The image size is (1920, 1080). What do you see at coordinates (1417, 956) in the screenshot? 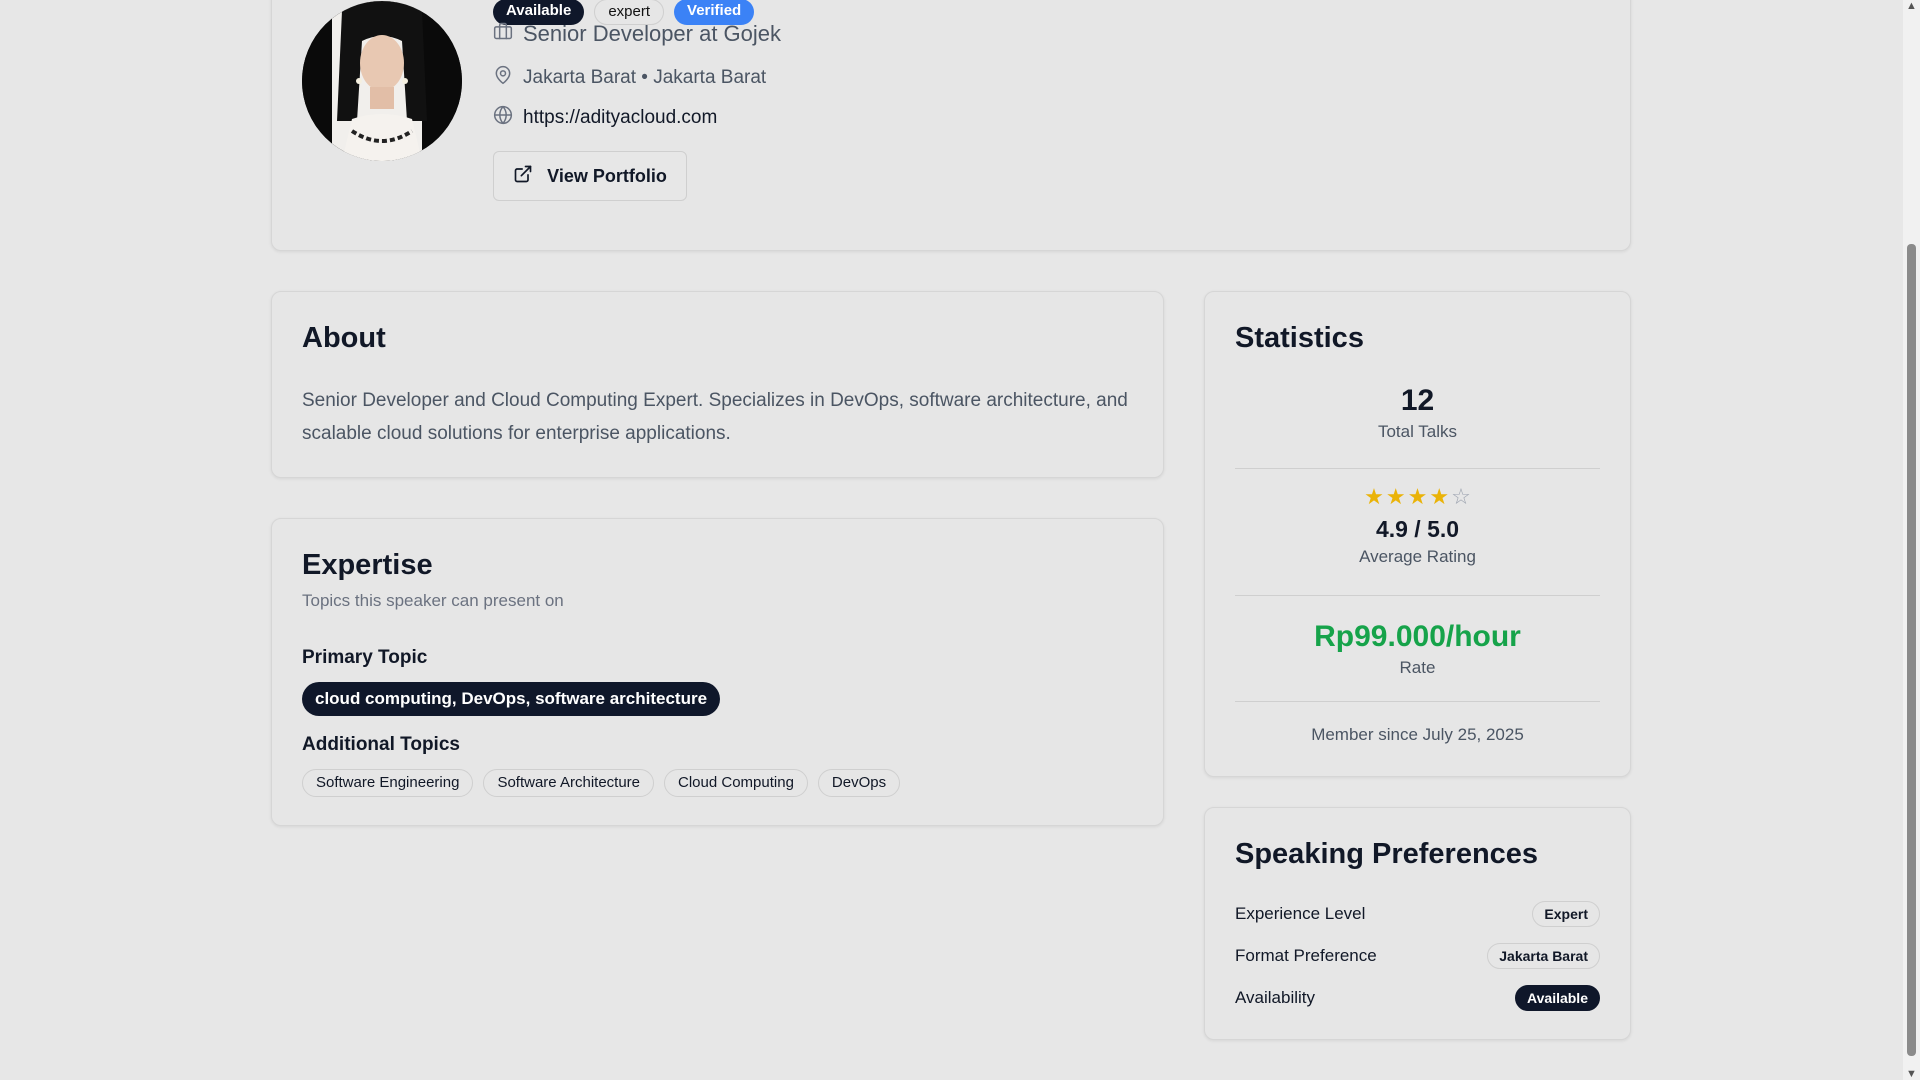
I see `pref-row-format: Format Preference Jakarta Barat` at bounding box center [1417, 956].